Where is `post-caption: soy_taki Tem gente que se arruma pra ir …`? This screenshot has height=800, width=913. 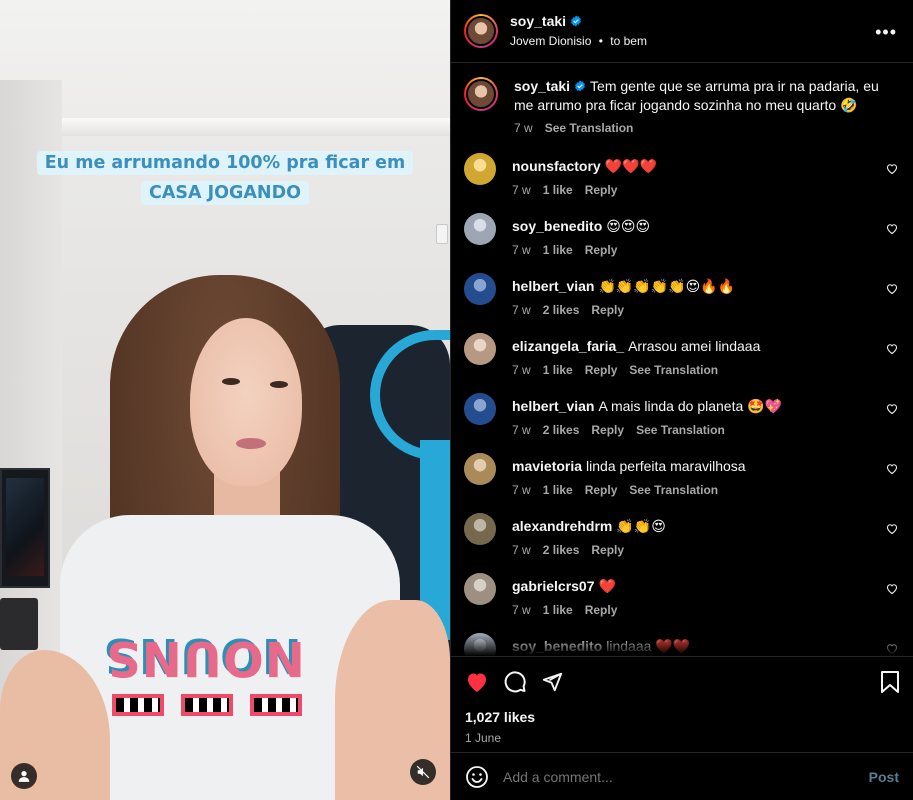 post-caption: soy_taki Tem gente que se arruma pra ir … is located at coordinates (681, 105).